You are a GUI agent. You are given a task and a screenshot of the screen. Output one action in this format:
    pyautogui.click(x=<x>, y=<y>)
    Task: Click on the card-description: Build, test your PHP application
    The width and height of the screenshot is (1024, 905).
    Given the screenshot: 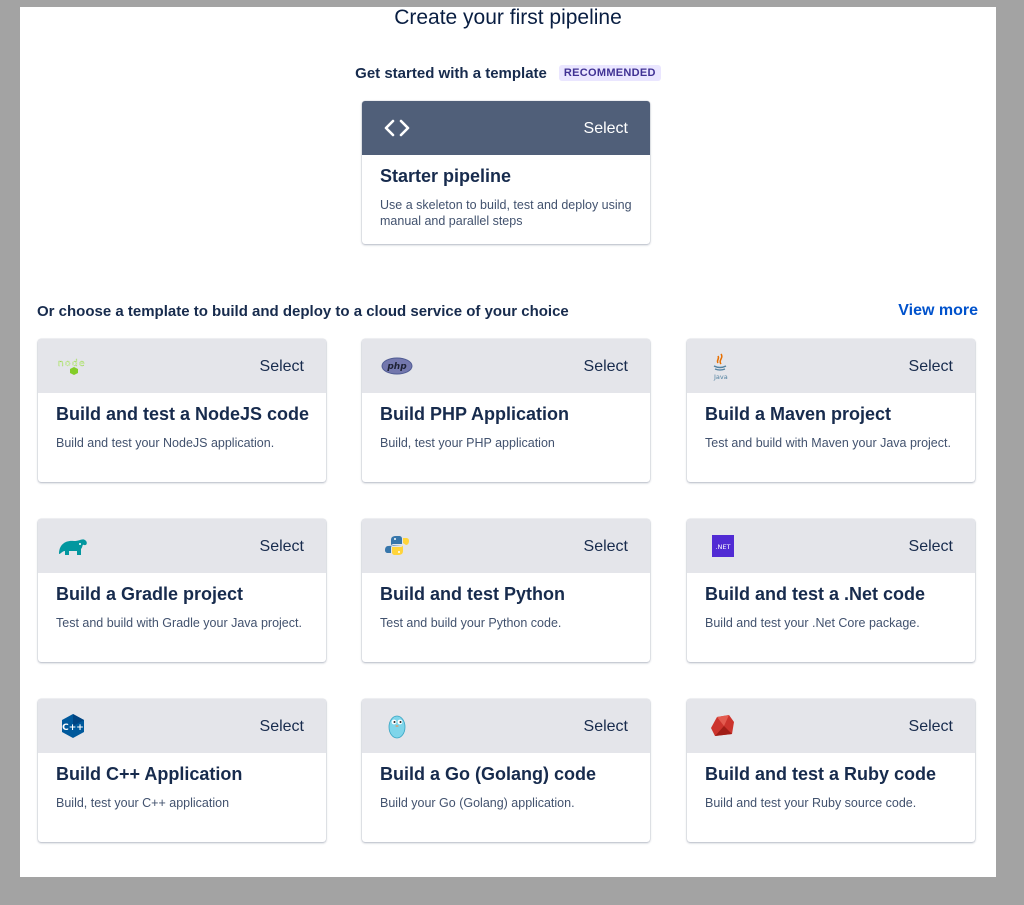 What is the action you would take?
    pyautogui.click(x=467, y=443)
    